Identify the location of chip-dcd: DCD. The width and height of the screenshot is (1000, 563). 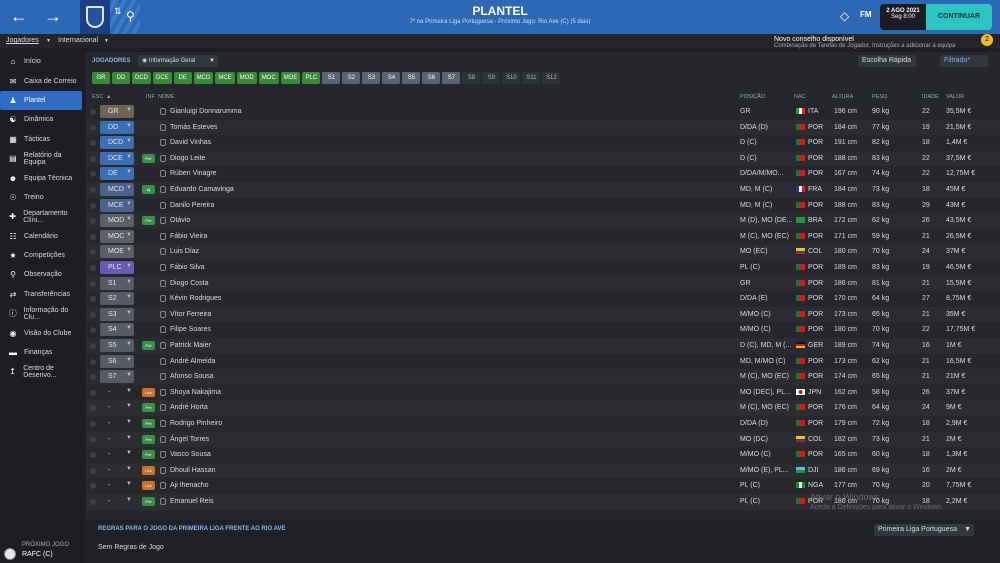
(141, 78).